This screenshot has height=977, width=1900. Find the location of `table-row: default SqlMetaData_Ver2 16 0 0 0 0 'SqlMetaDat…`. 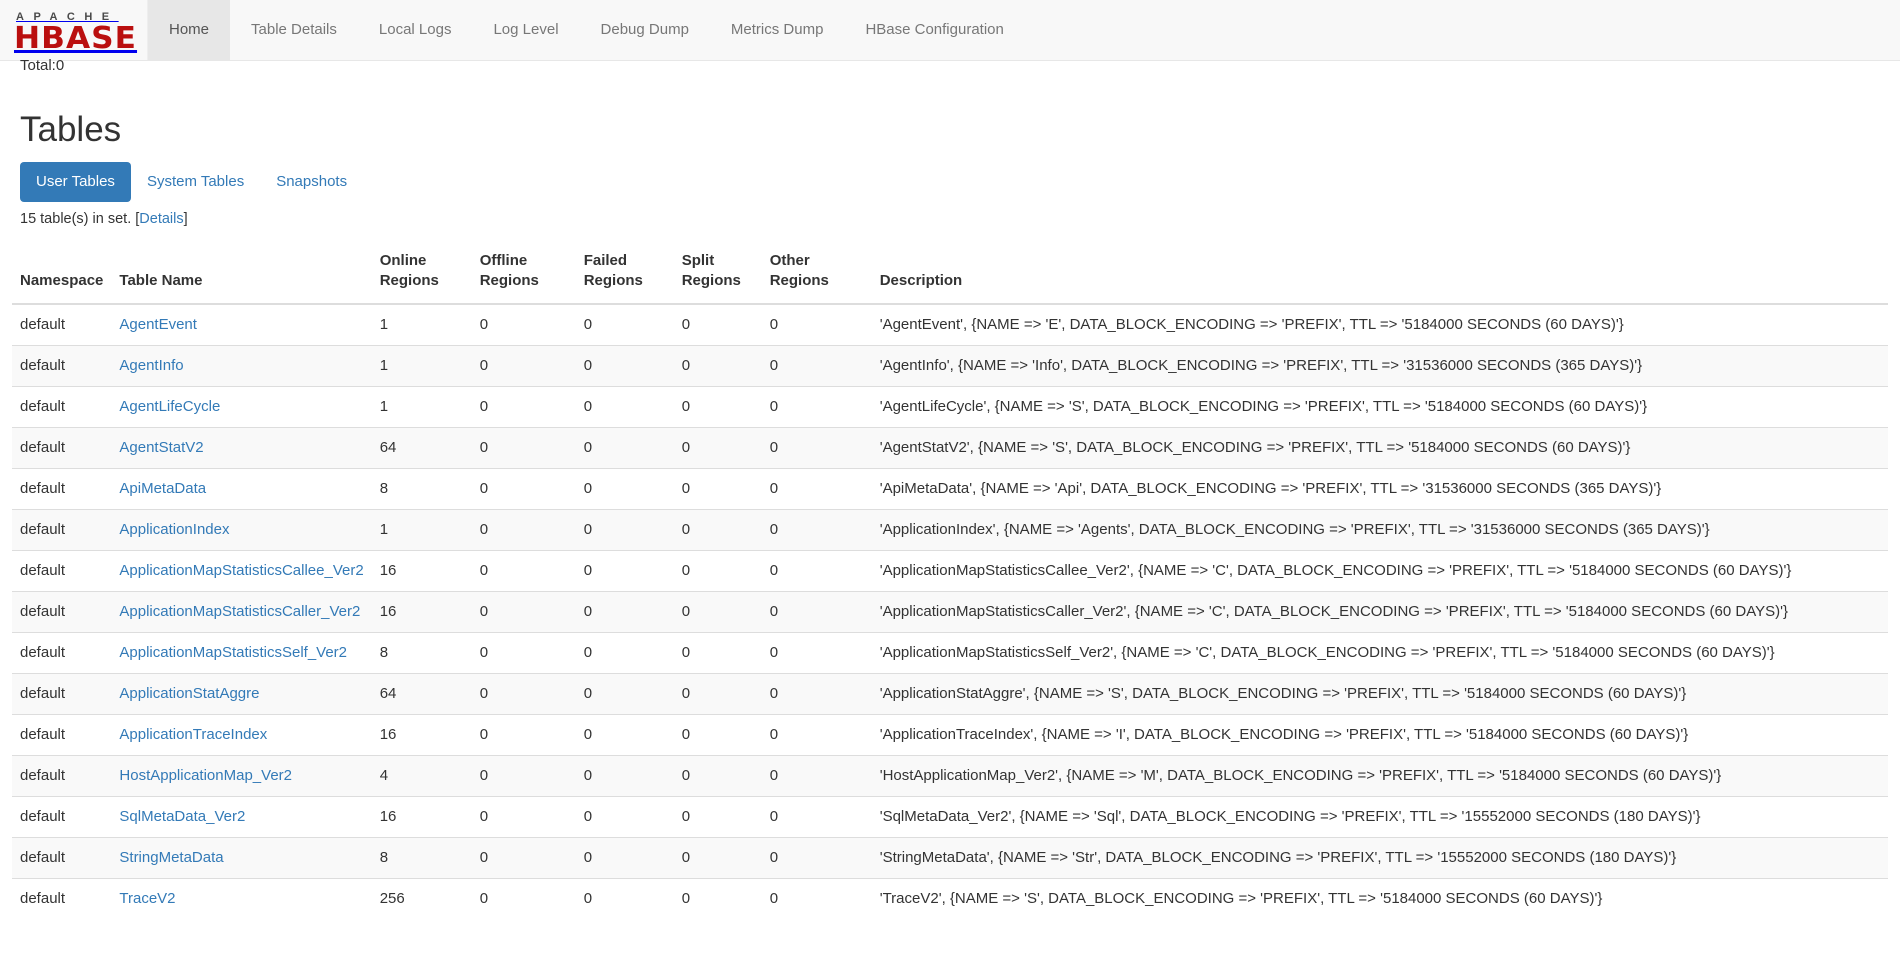

table-row: default SqlMetaData_Ver2 16 0 0 0 0 'SqlMetaDat… is located at coordinates (950, 817).